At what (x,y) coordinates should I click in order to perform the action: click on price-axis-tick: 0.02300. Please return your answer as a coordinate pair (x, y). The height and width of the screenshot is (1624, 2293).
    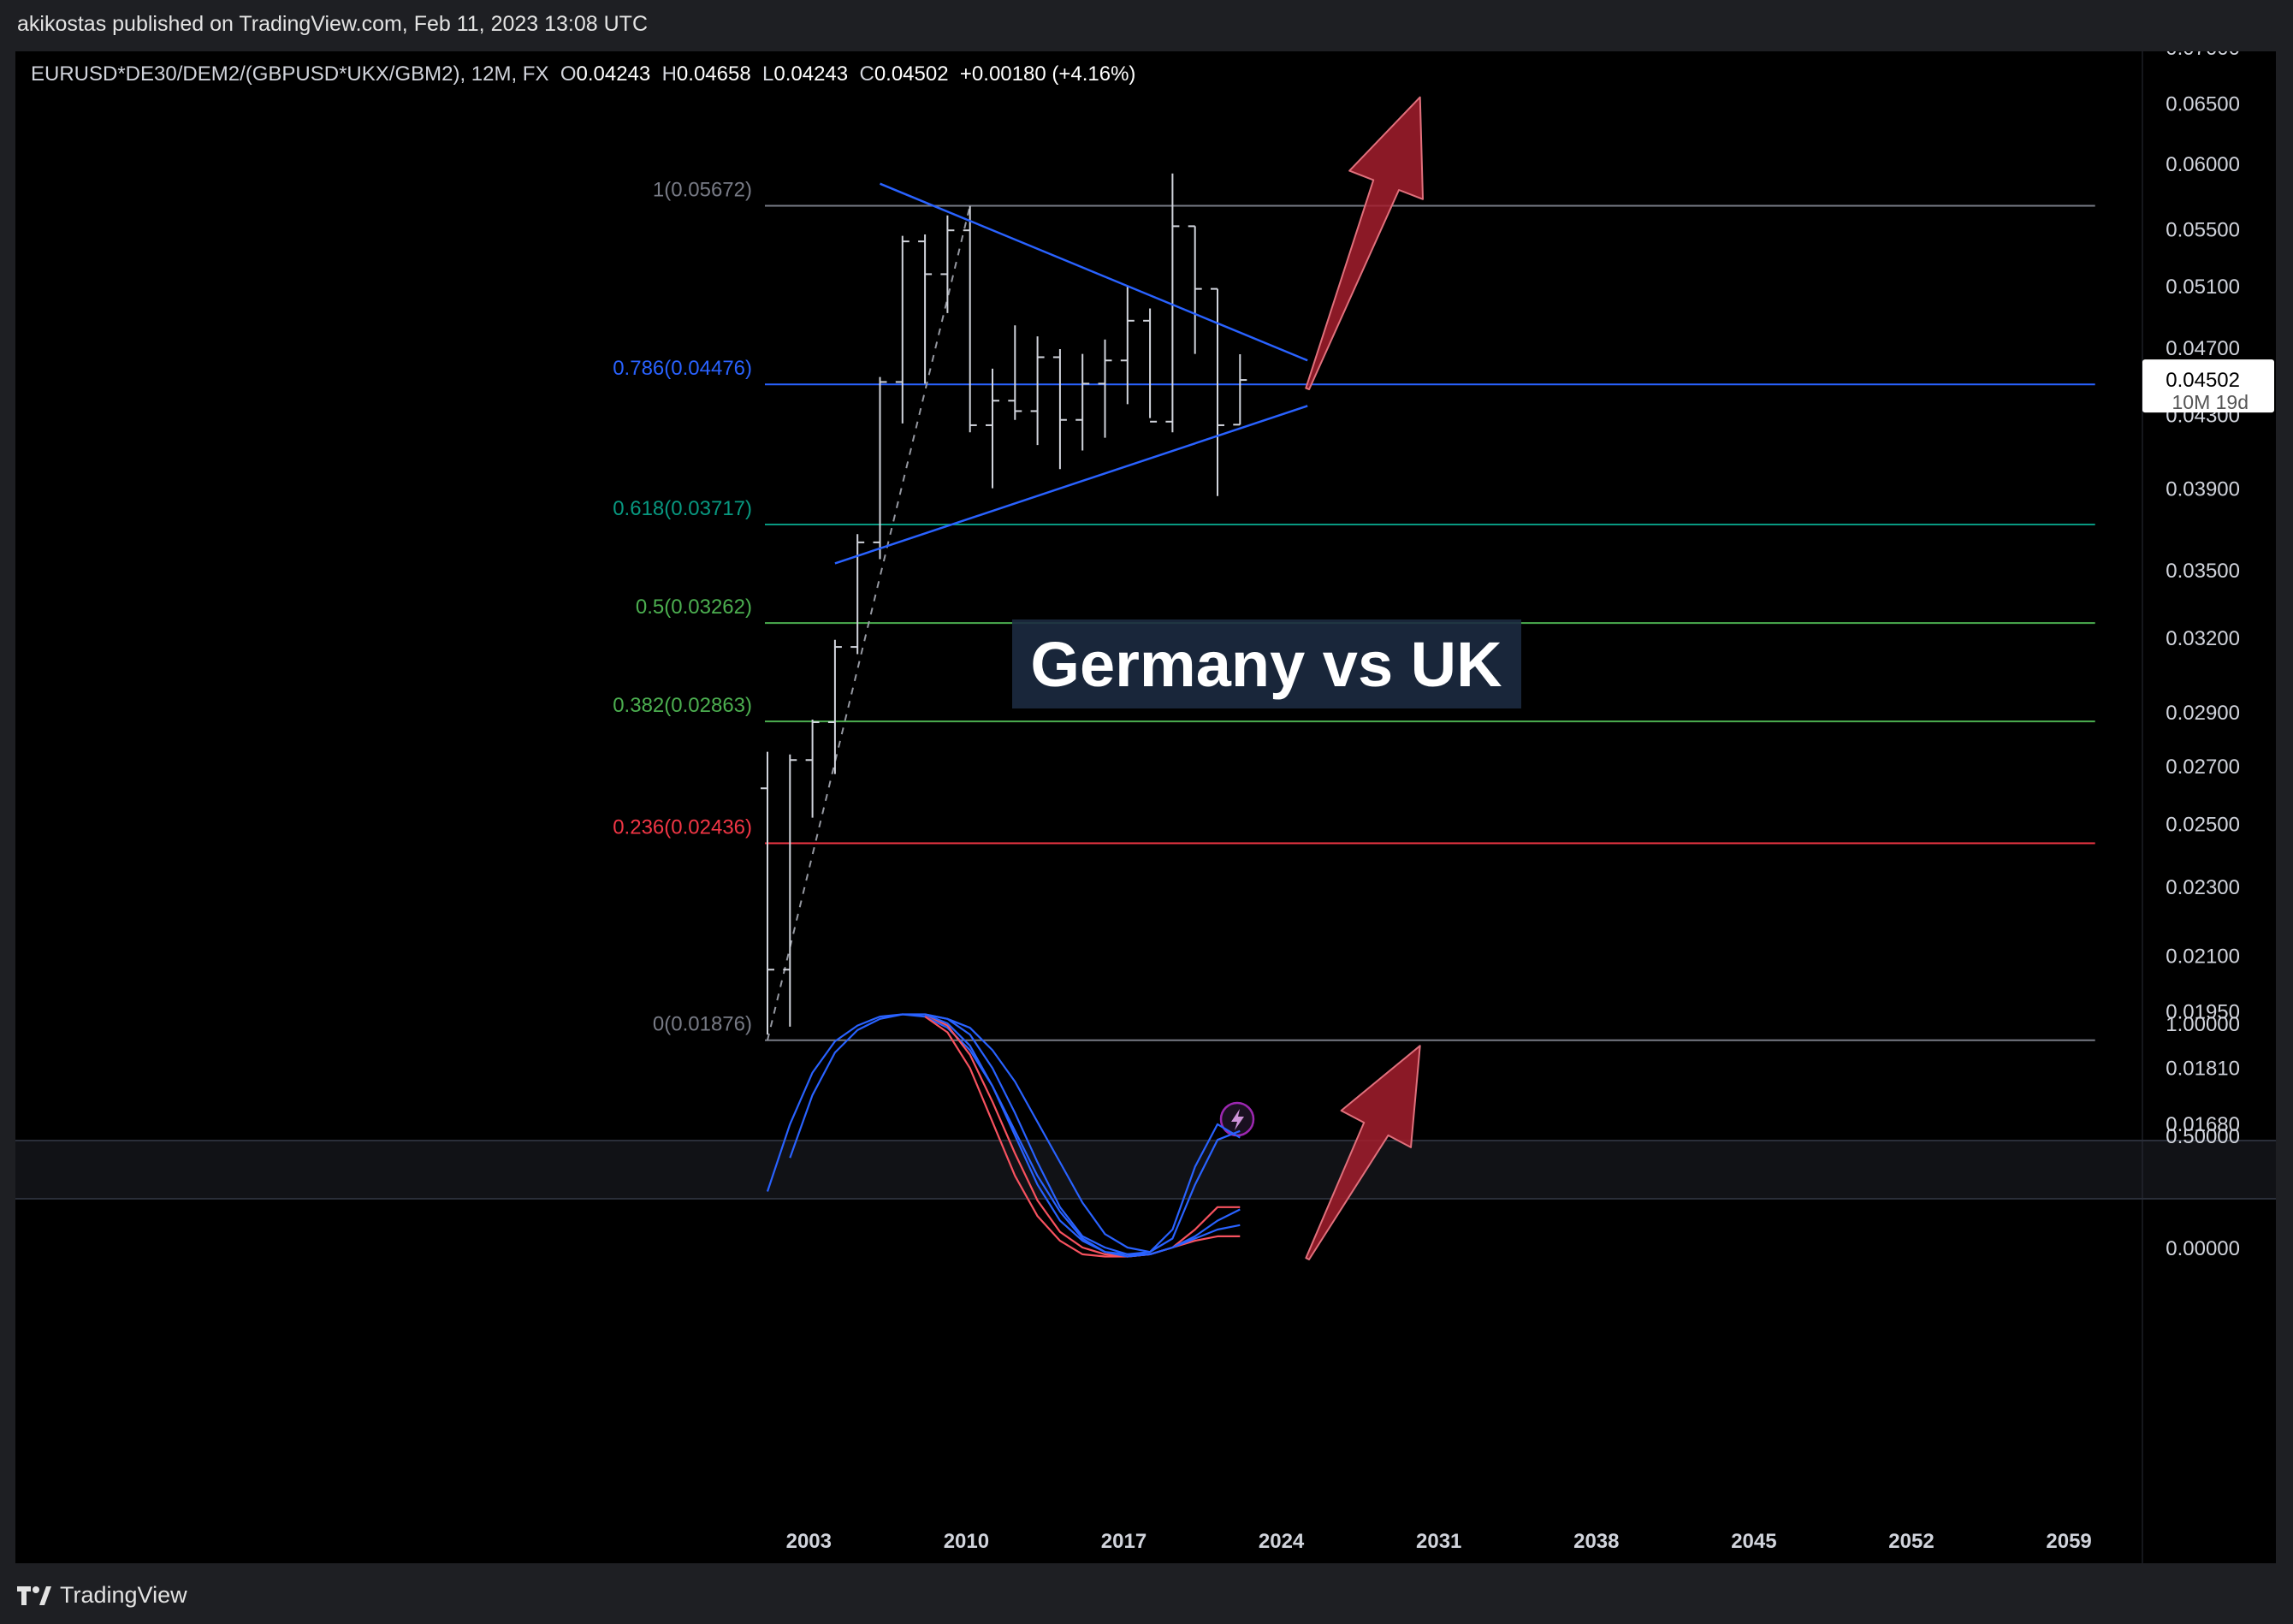
    Looking at the image, I should click on (2203, 888).